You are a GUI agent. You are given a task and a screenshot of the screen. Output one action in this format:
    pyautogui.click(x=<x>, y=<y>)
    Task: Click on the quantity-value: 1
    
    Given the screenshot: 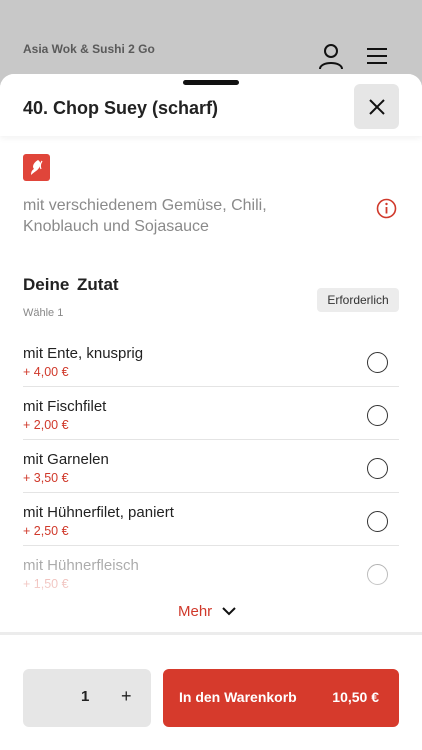 What is the action you would take?
    pyautogui.click(x=85, y=696)
    